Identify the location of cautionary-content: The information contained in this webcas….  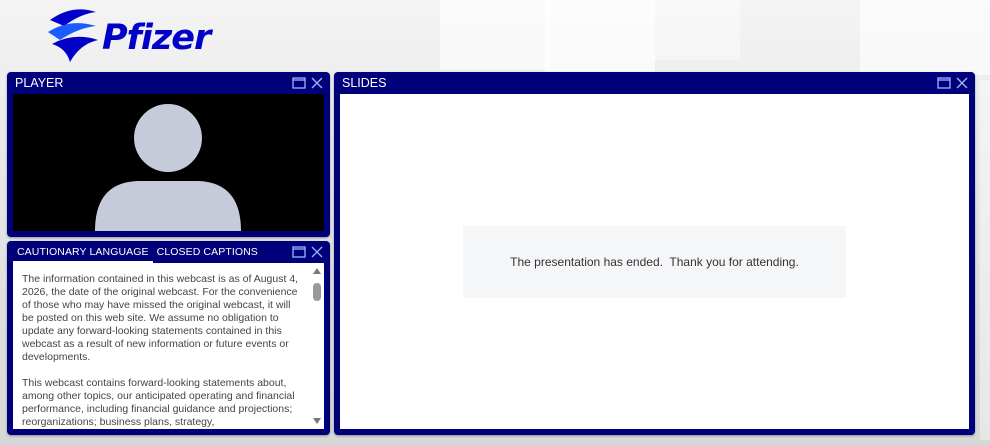
(168, 346).